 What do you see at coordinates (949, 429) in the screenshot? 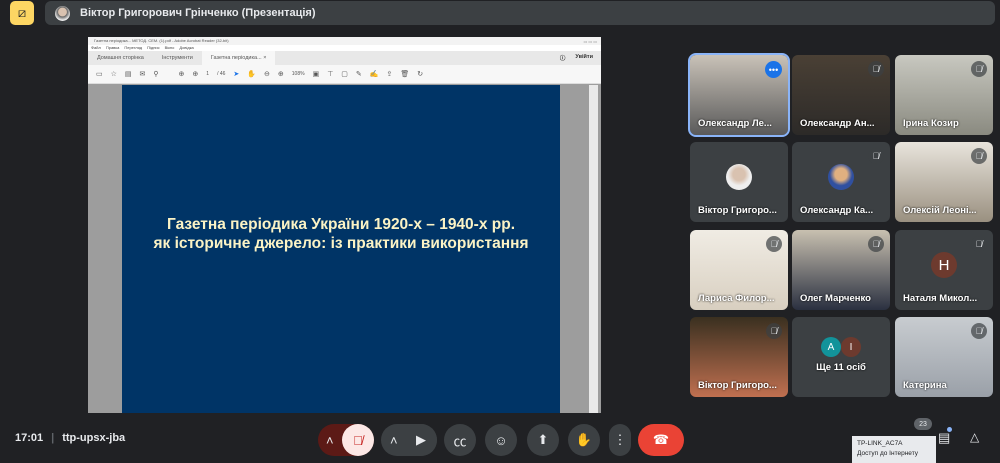
I see `notification-dot` at bounding box center [949, 429].